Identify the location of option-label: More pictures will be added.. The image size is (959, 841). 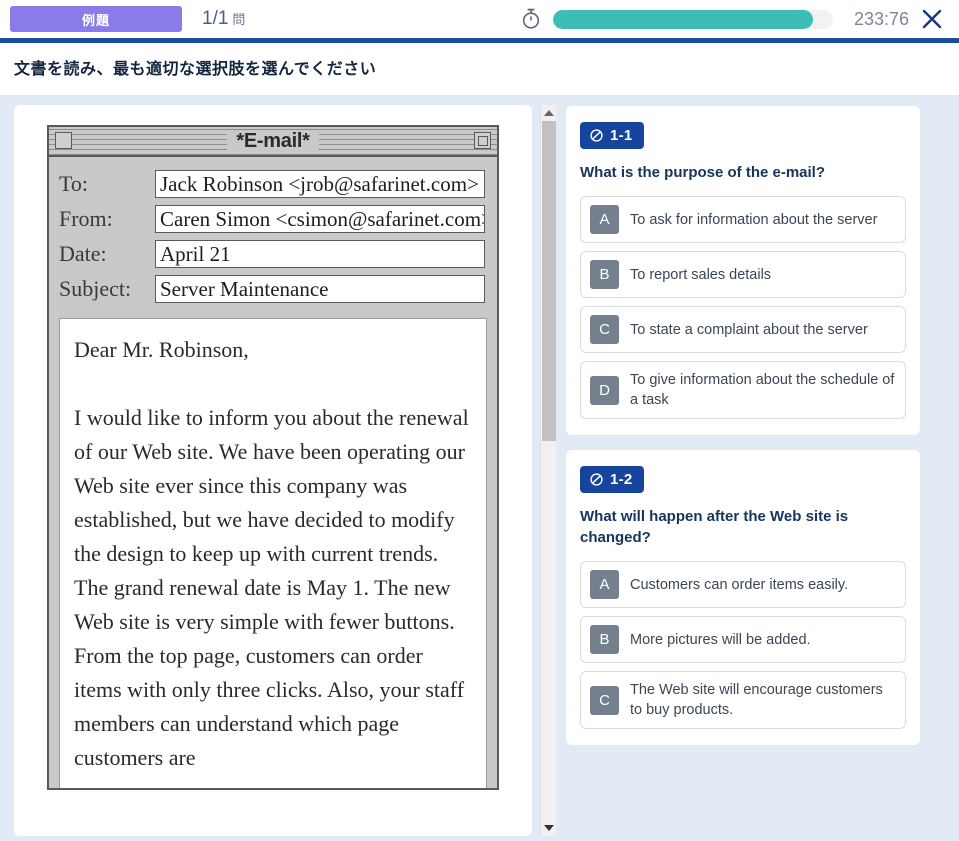
(720, 639).